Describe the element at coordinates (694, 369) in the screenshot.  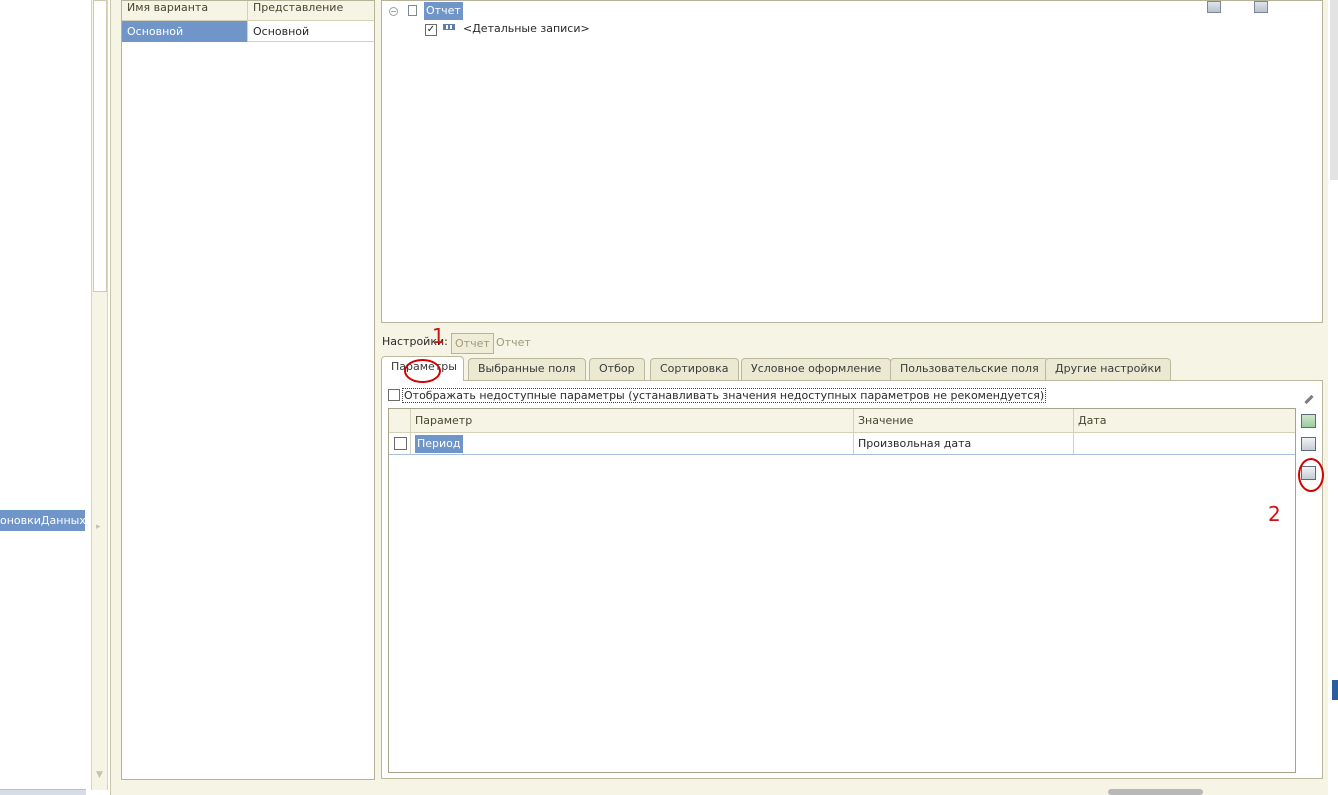
I see `tab-sort: Сортировка` at that location.